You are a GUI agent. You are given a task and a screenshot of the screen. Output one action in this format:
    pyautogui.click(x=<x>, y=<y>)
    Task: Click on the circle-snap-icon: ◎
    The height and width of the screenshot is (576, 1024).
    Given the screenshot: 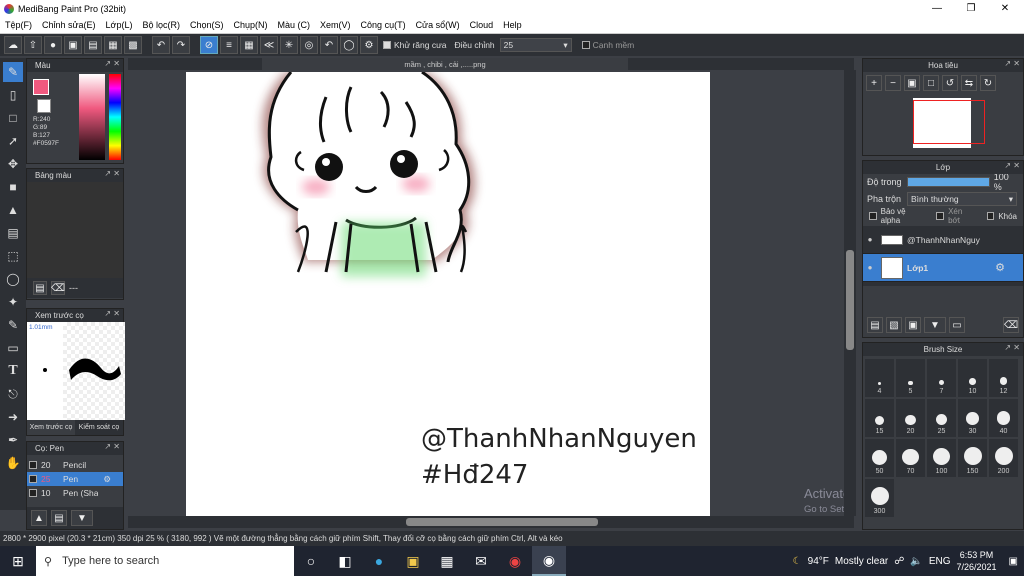 What is the action you would take?
    pyautogui.click(x=309, y=45)
    